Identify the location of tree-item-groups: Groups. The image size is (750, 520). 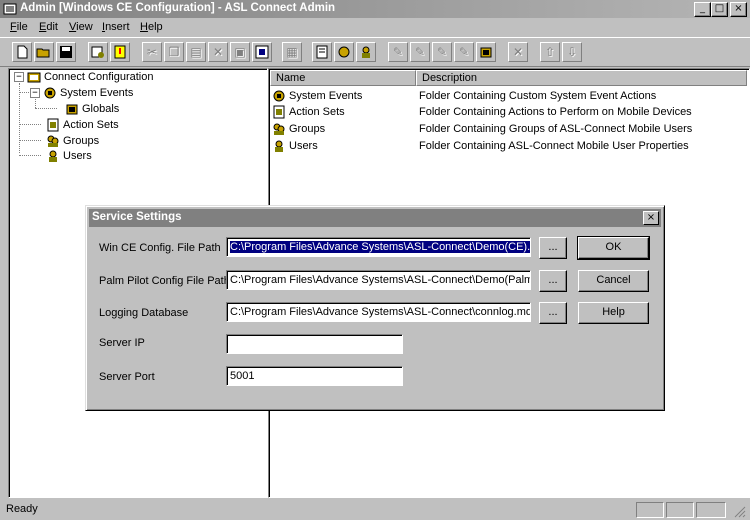
(72, 141).